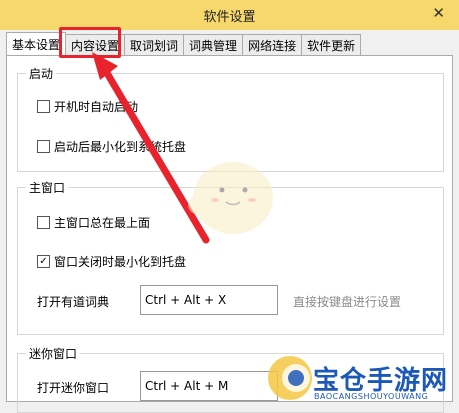 Image resolution: width=459 pixels, height=413 pixels. Describe the element at coordinates (102, 223) in the screenshot. I see `always-on-top-label: 主窗口总在最上面` at that location.